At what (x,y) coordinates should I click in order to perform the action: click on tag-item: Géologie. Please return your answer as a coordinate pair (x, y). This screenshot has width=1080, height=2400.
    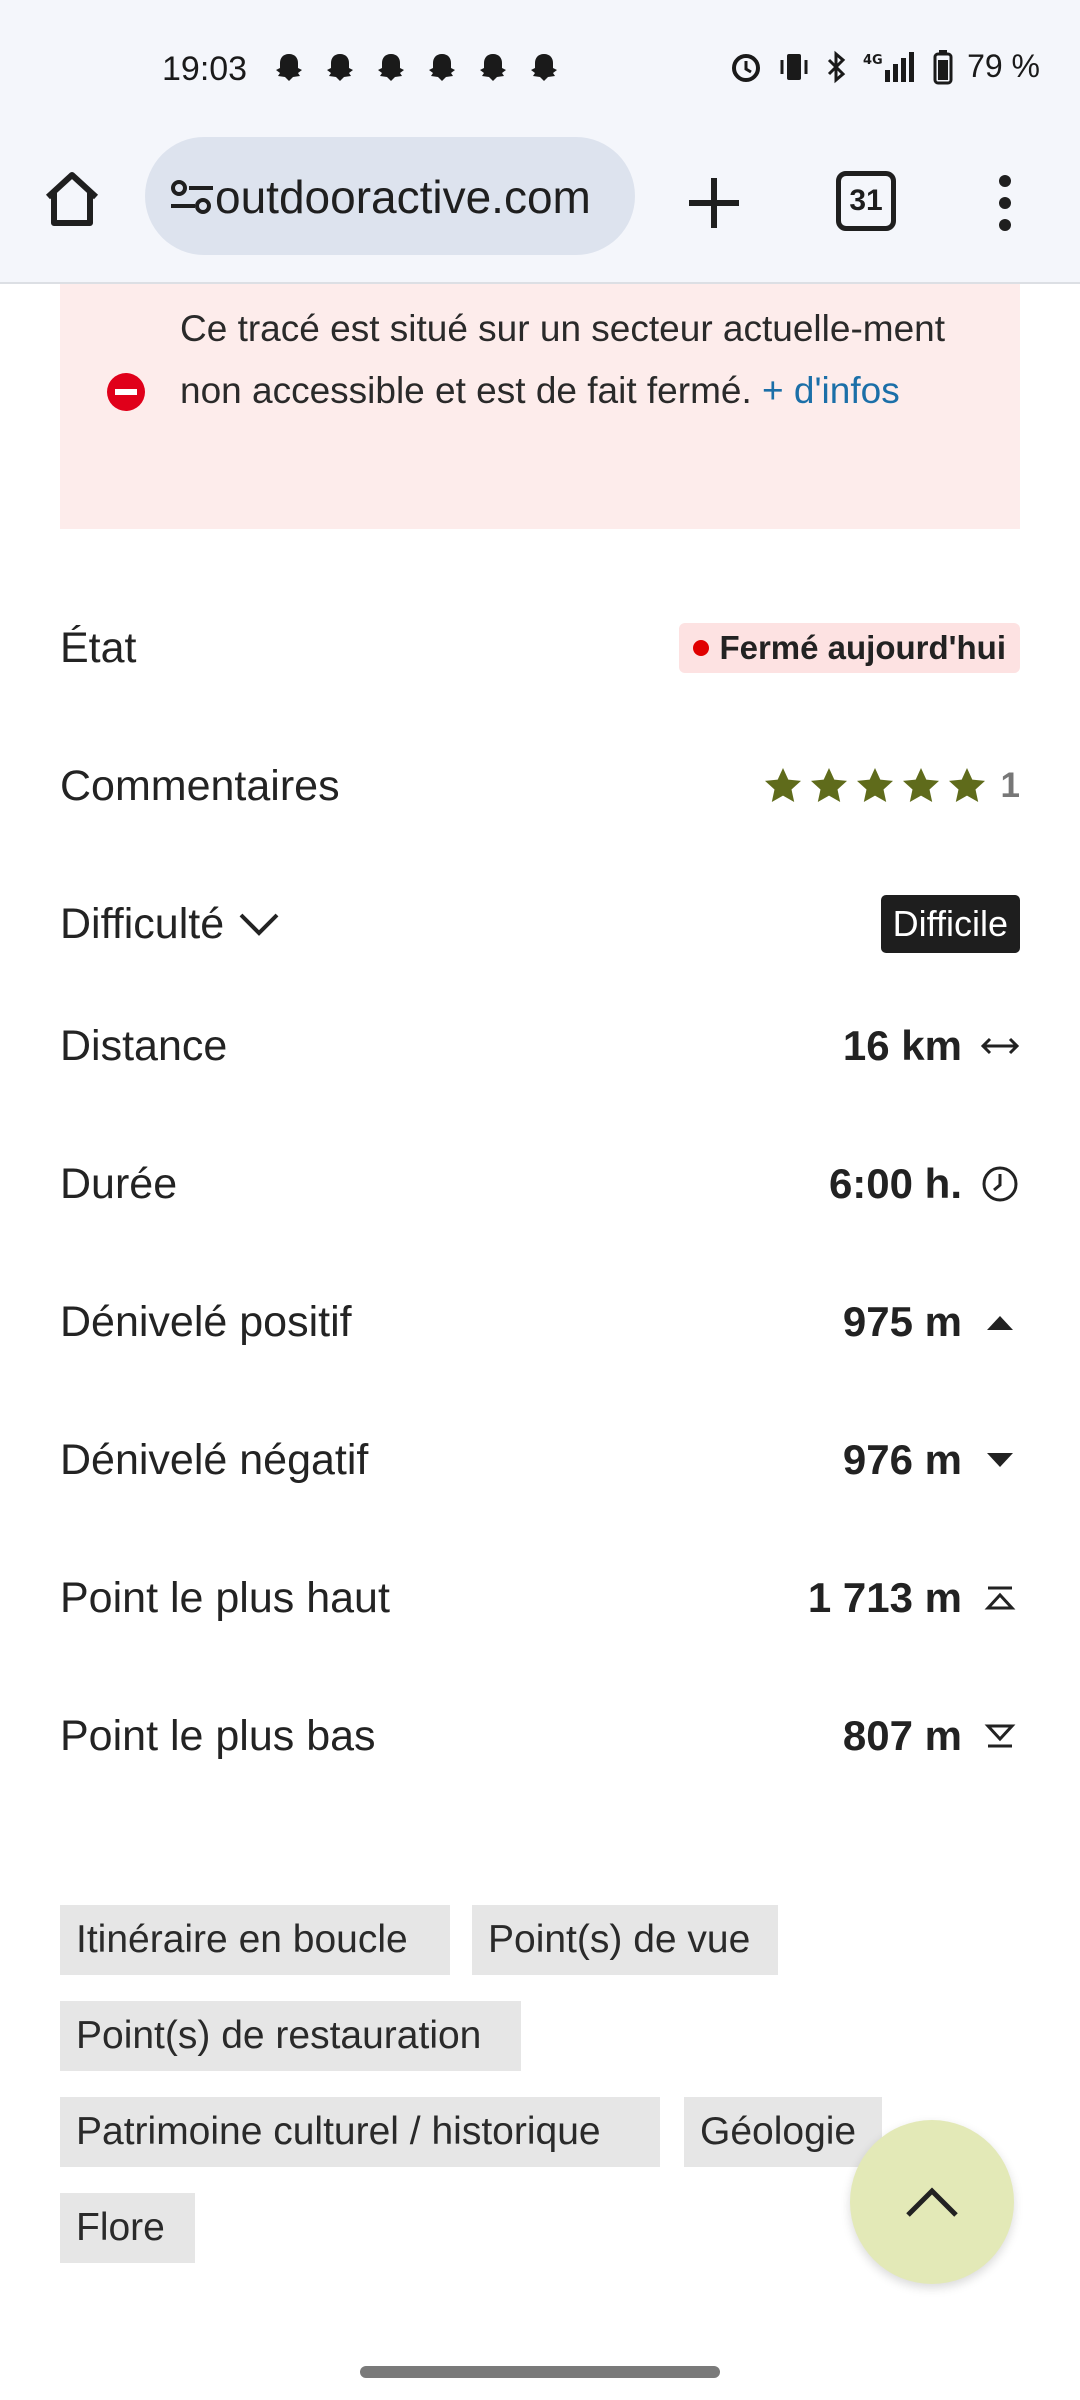
    Looking at the image, I should click on (783, 2132).